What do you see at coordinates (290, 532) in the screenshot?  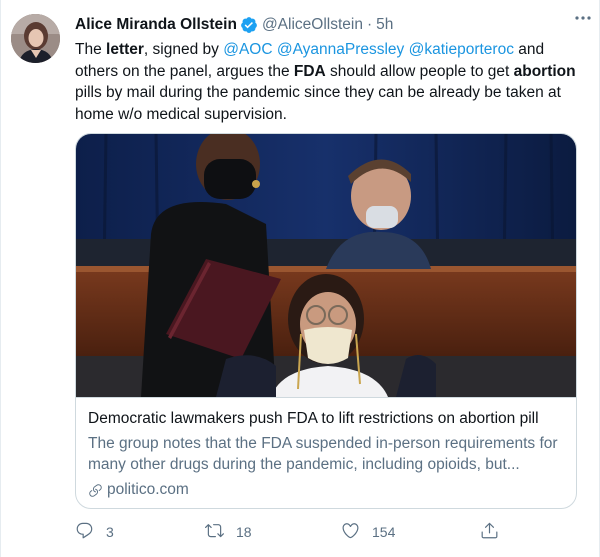 I see `action-bar: 3 18 154` at bounding box center [290, 532].